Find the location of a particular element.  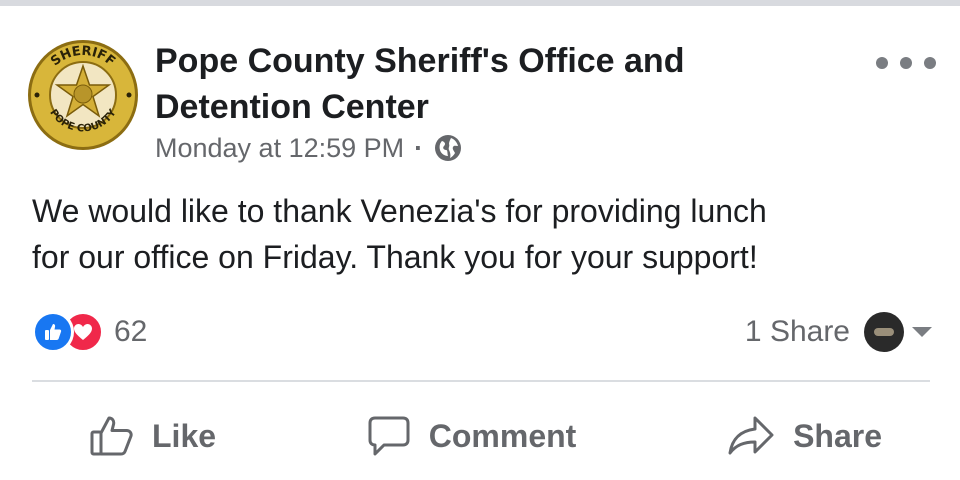

globe-icon is located at coordinates (448, 148).